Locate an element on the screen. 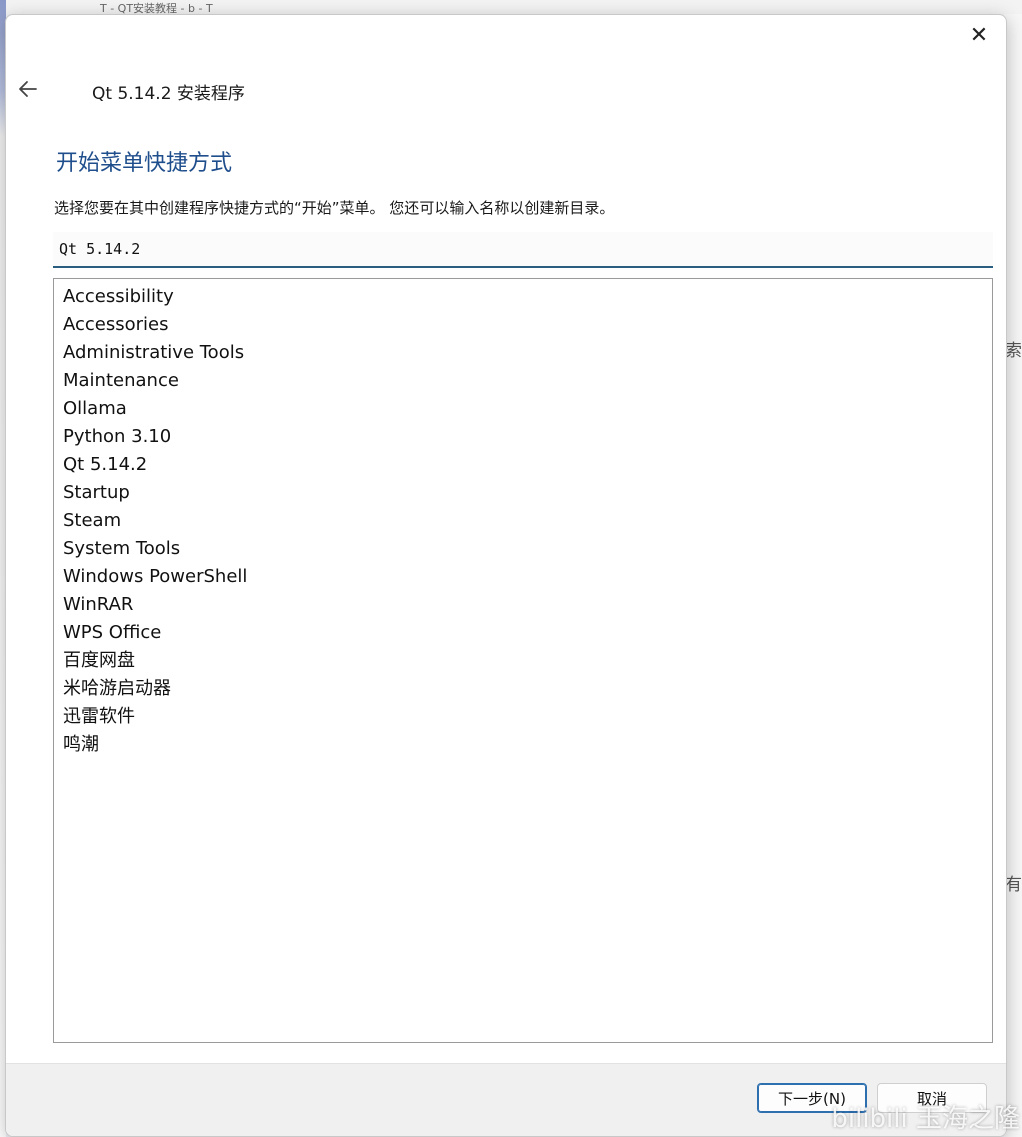 The image size is (1022, 1137). close-button: ✕ is located at coordinates (979, 36).